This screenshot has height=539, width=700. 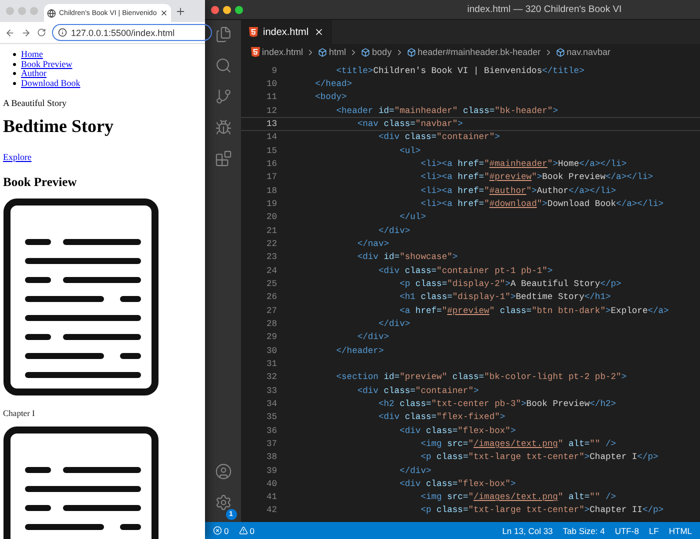 I want to click on breadcrumb: body, so click(x=382, y=52).